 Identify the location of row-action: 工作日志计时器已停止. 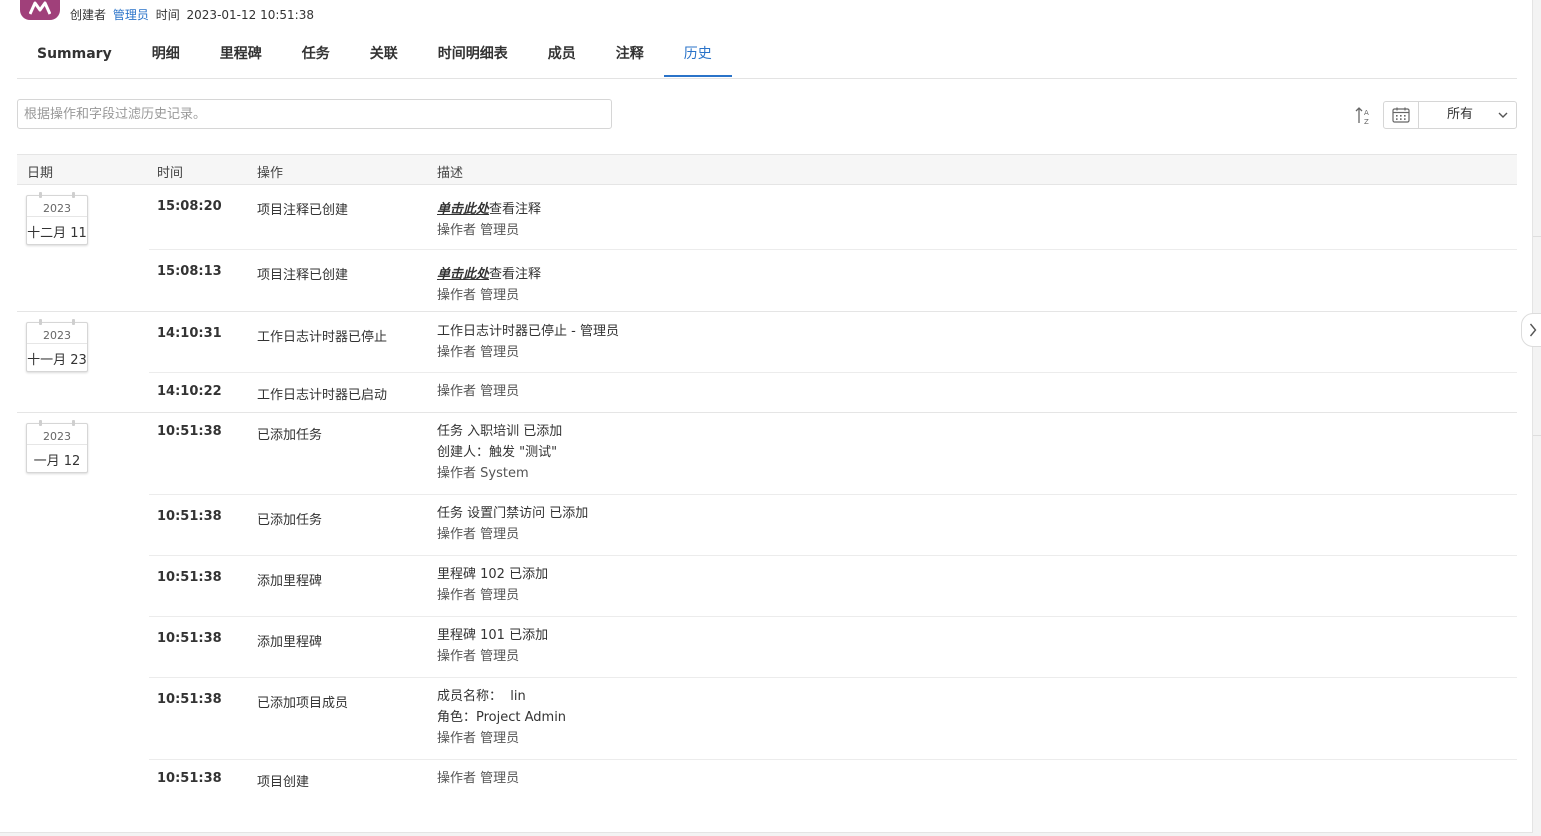
(322, 337).